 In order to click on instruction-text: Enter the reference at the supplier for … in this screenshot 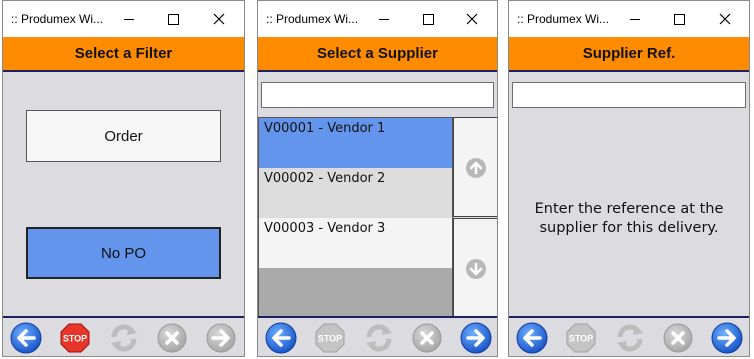, I will do `click(629, 218)`.